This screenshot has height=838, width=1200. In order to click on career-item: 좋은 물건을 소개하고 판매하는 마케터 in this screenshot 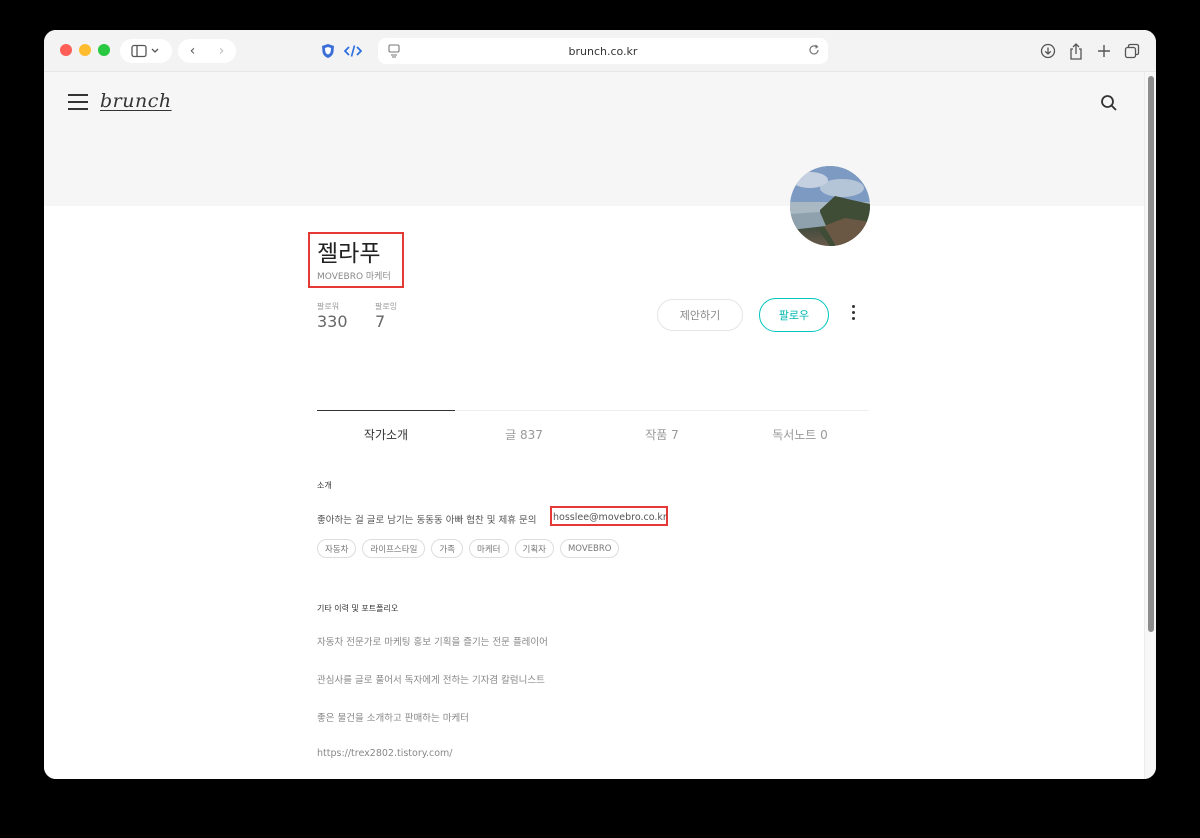, I will do `click(393, 718)`.